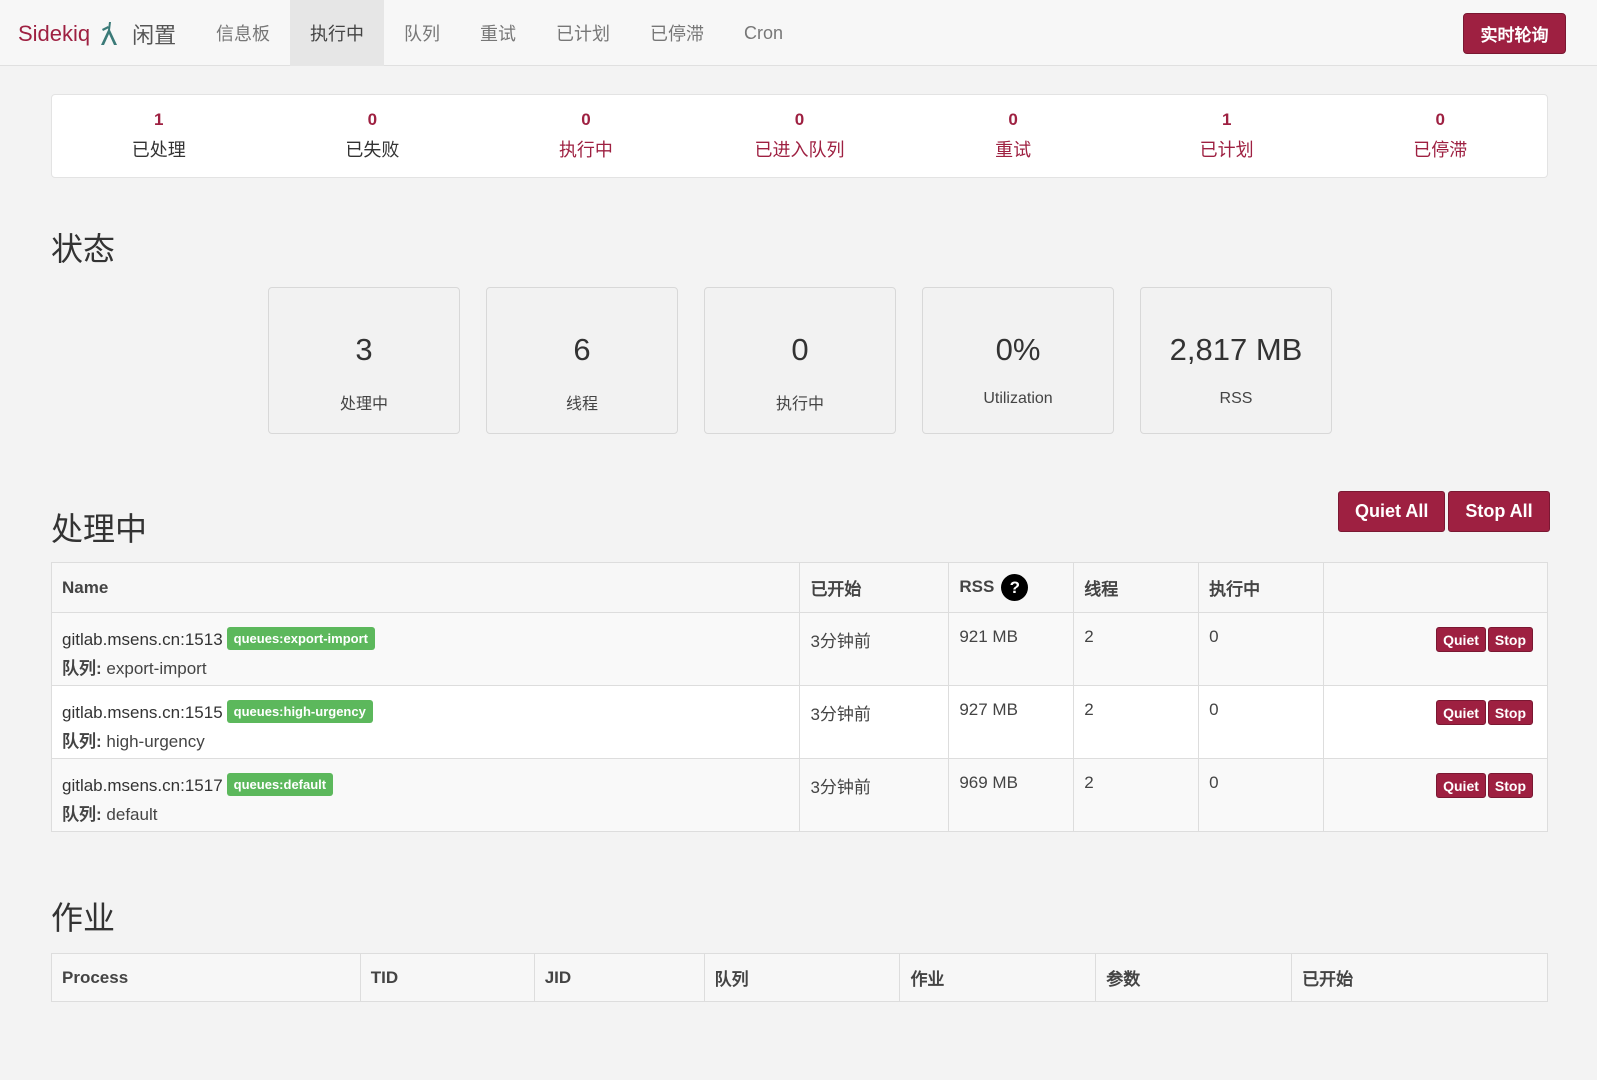 The width and height of the screenshot is (1597, 1080). Describe the element at coordinates (447, 977) in the screenshot. I see `col-tid: TID` at that location.